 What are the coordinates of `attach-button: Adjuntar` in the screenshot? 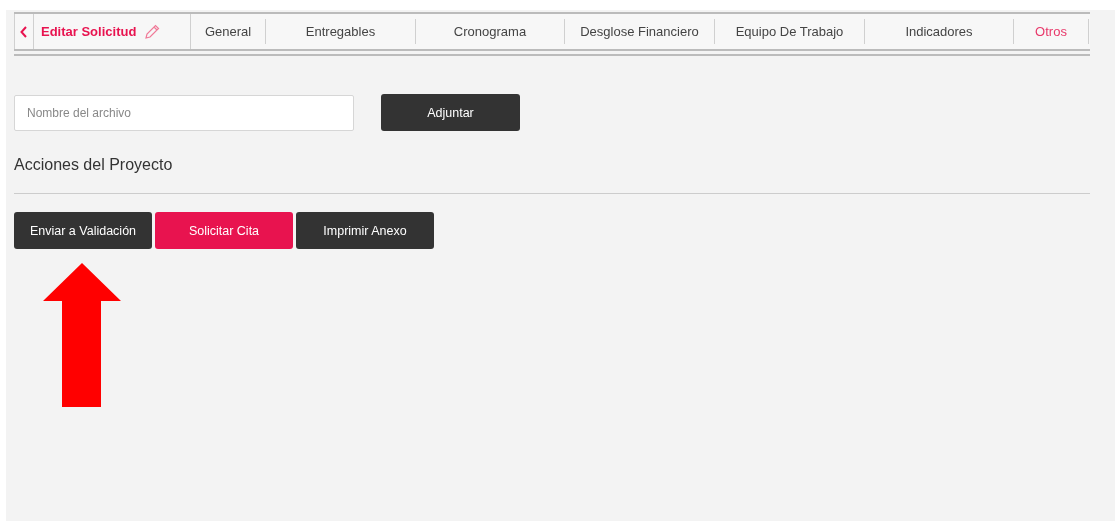 It's located at (450, 112).